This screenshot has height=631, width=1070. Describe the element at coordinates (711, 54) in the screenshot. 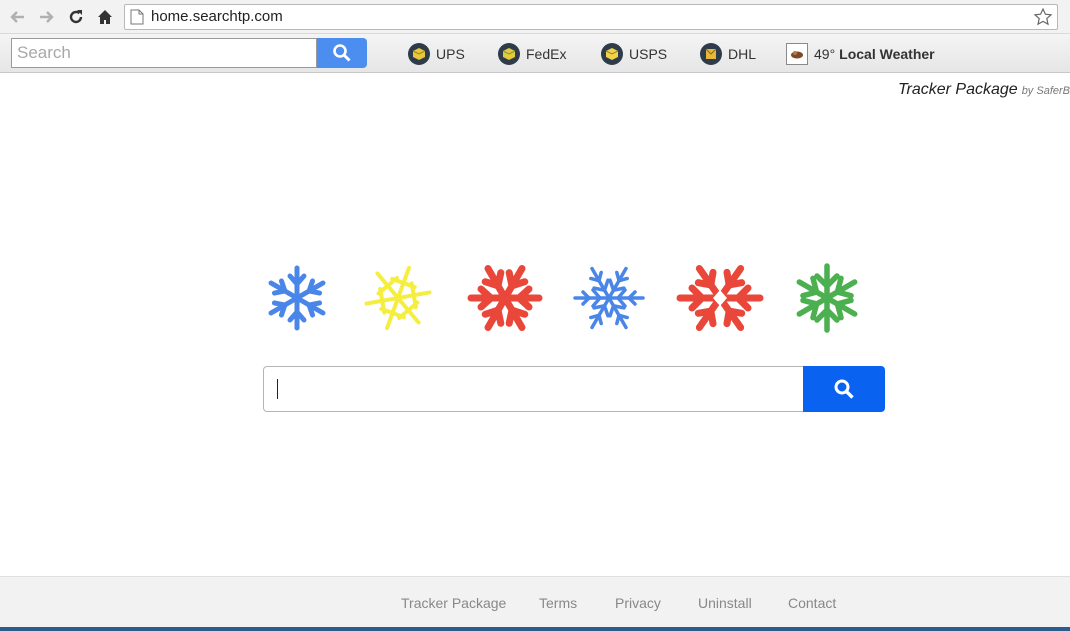

I see `dhl-icon` at that location.